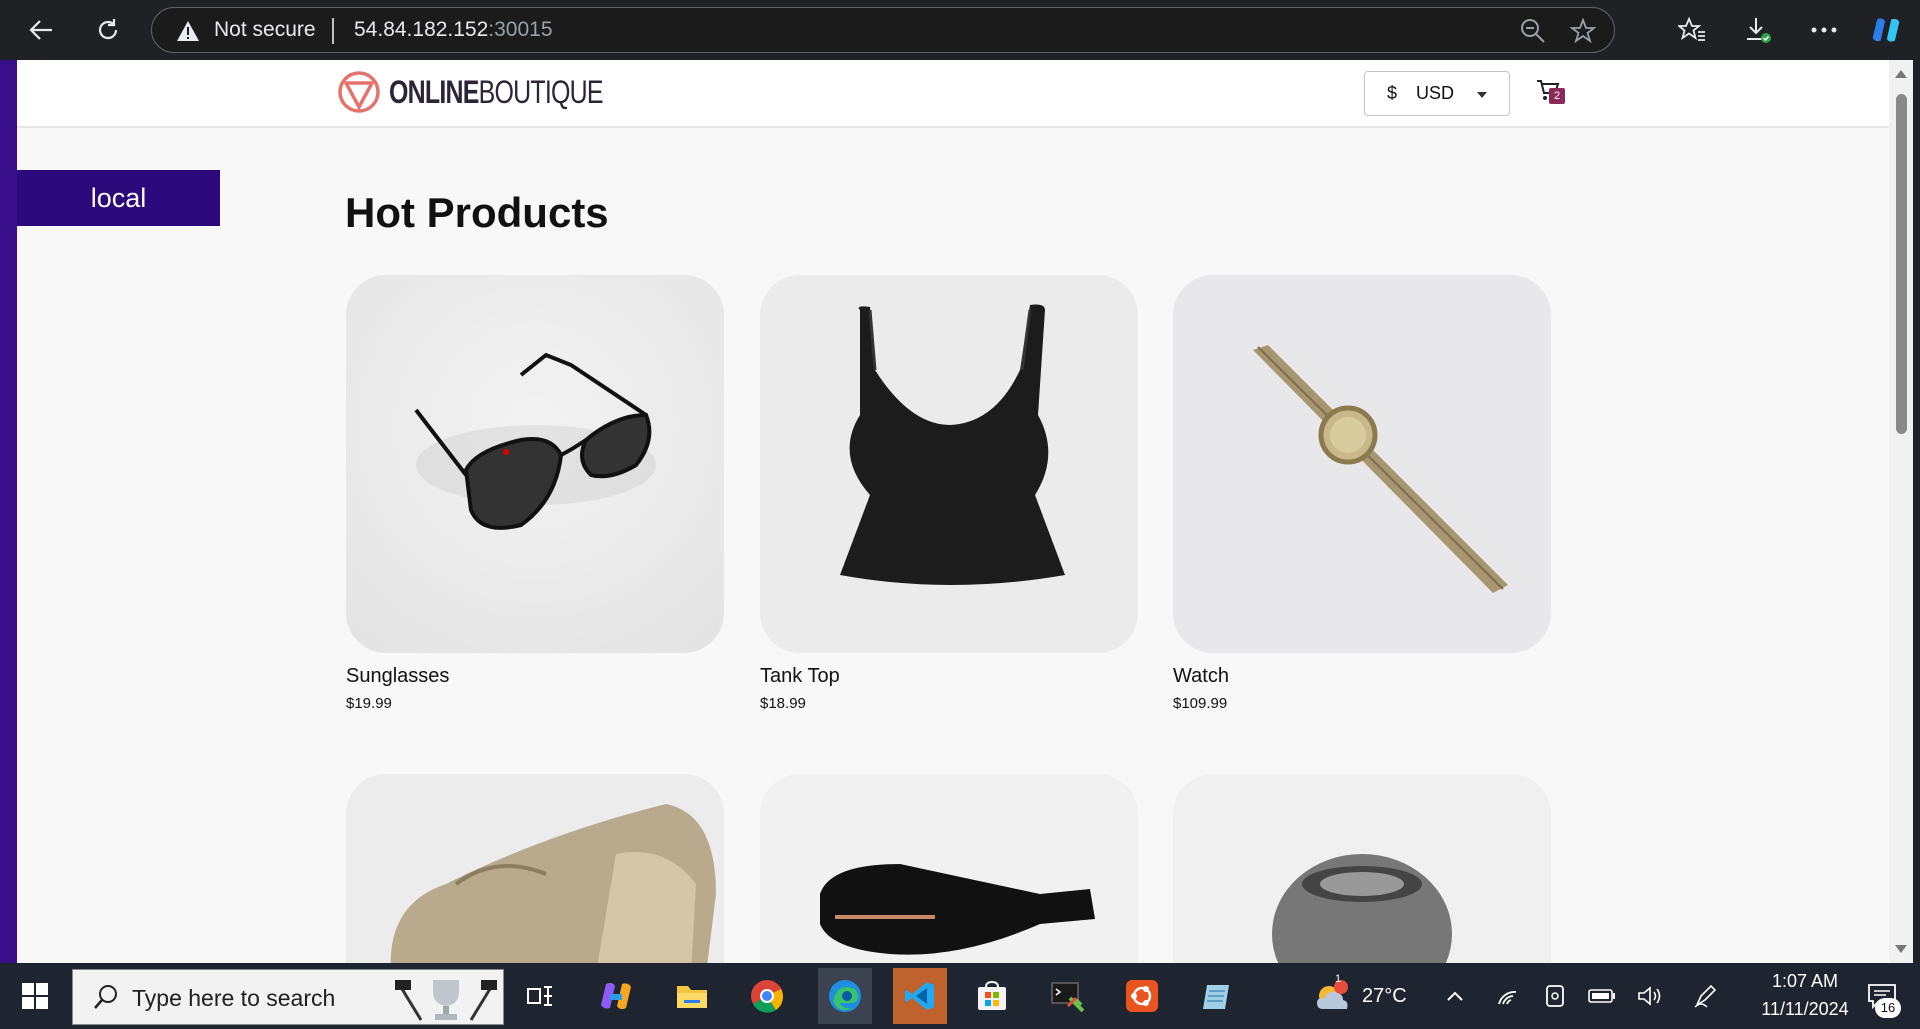  What do you see at coordinates (1482, 95) in the screenshot?
I see `chevron-down-icon` at bounding box center [1482, 95].